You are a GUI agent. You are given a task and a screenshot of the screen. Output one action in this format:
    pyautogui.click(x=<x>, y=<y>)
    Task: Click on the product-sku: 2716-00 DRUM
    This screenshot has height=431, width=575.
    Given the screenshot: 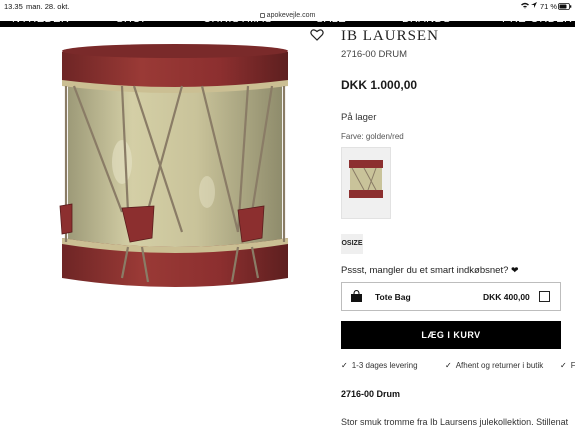 What is the action you would take?
    pyautogui.click(x=374, y=54)
    